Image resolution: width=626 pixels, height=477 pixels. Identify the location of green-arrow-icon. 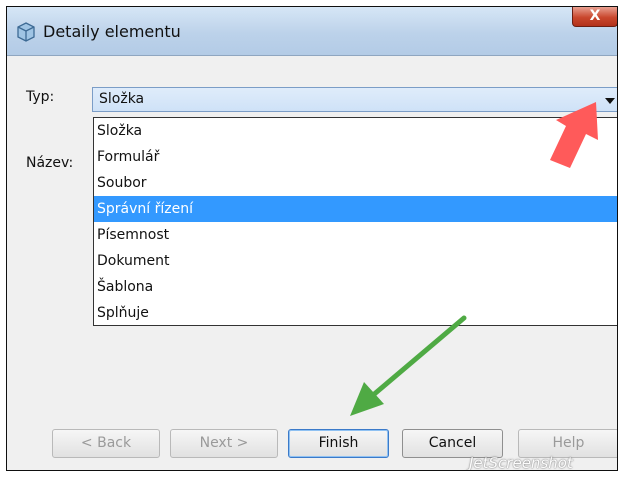
(408, 365).